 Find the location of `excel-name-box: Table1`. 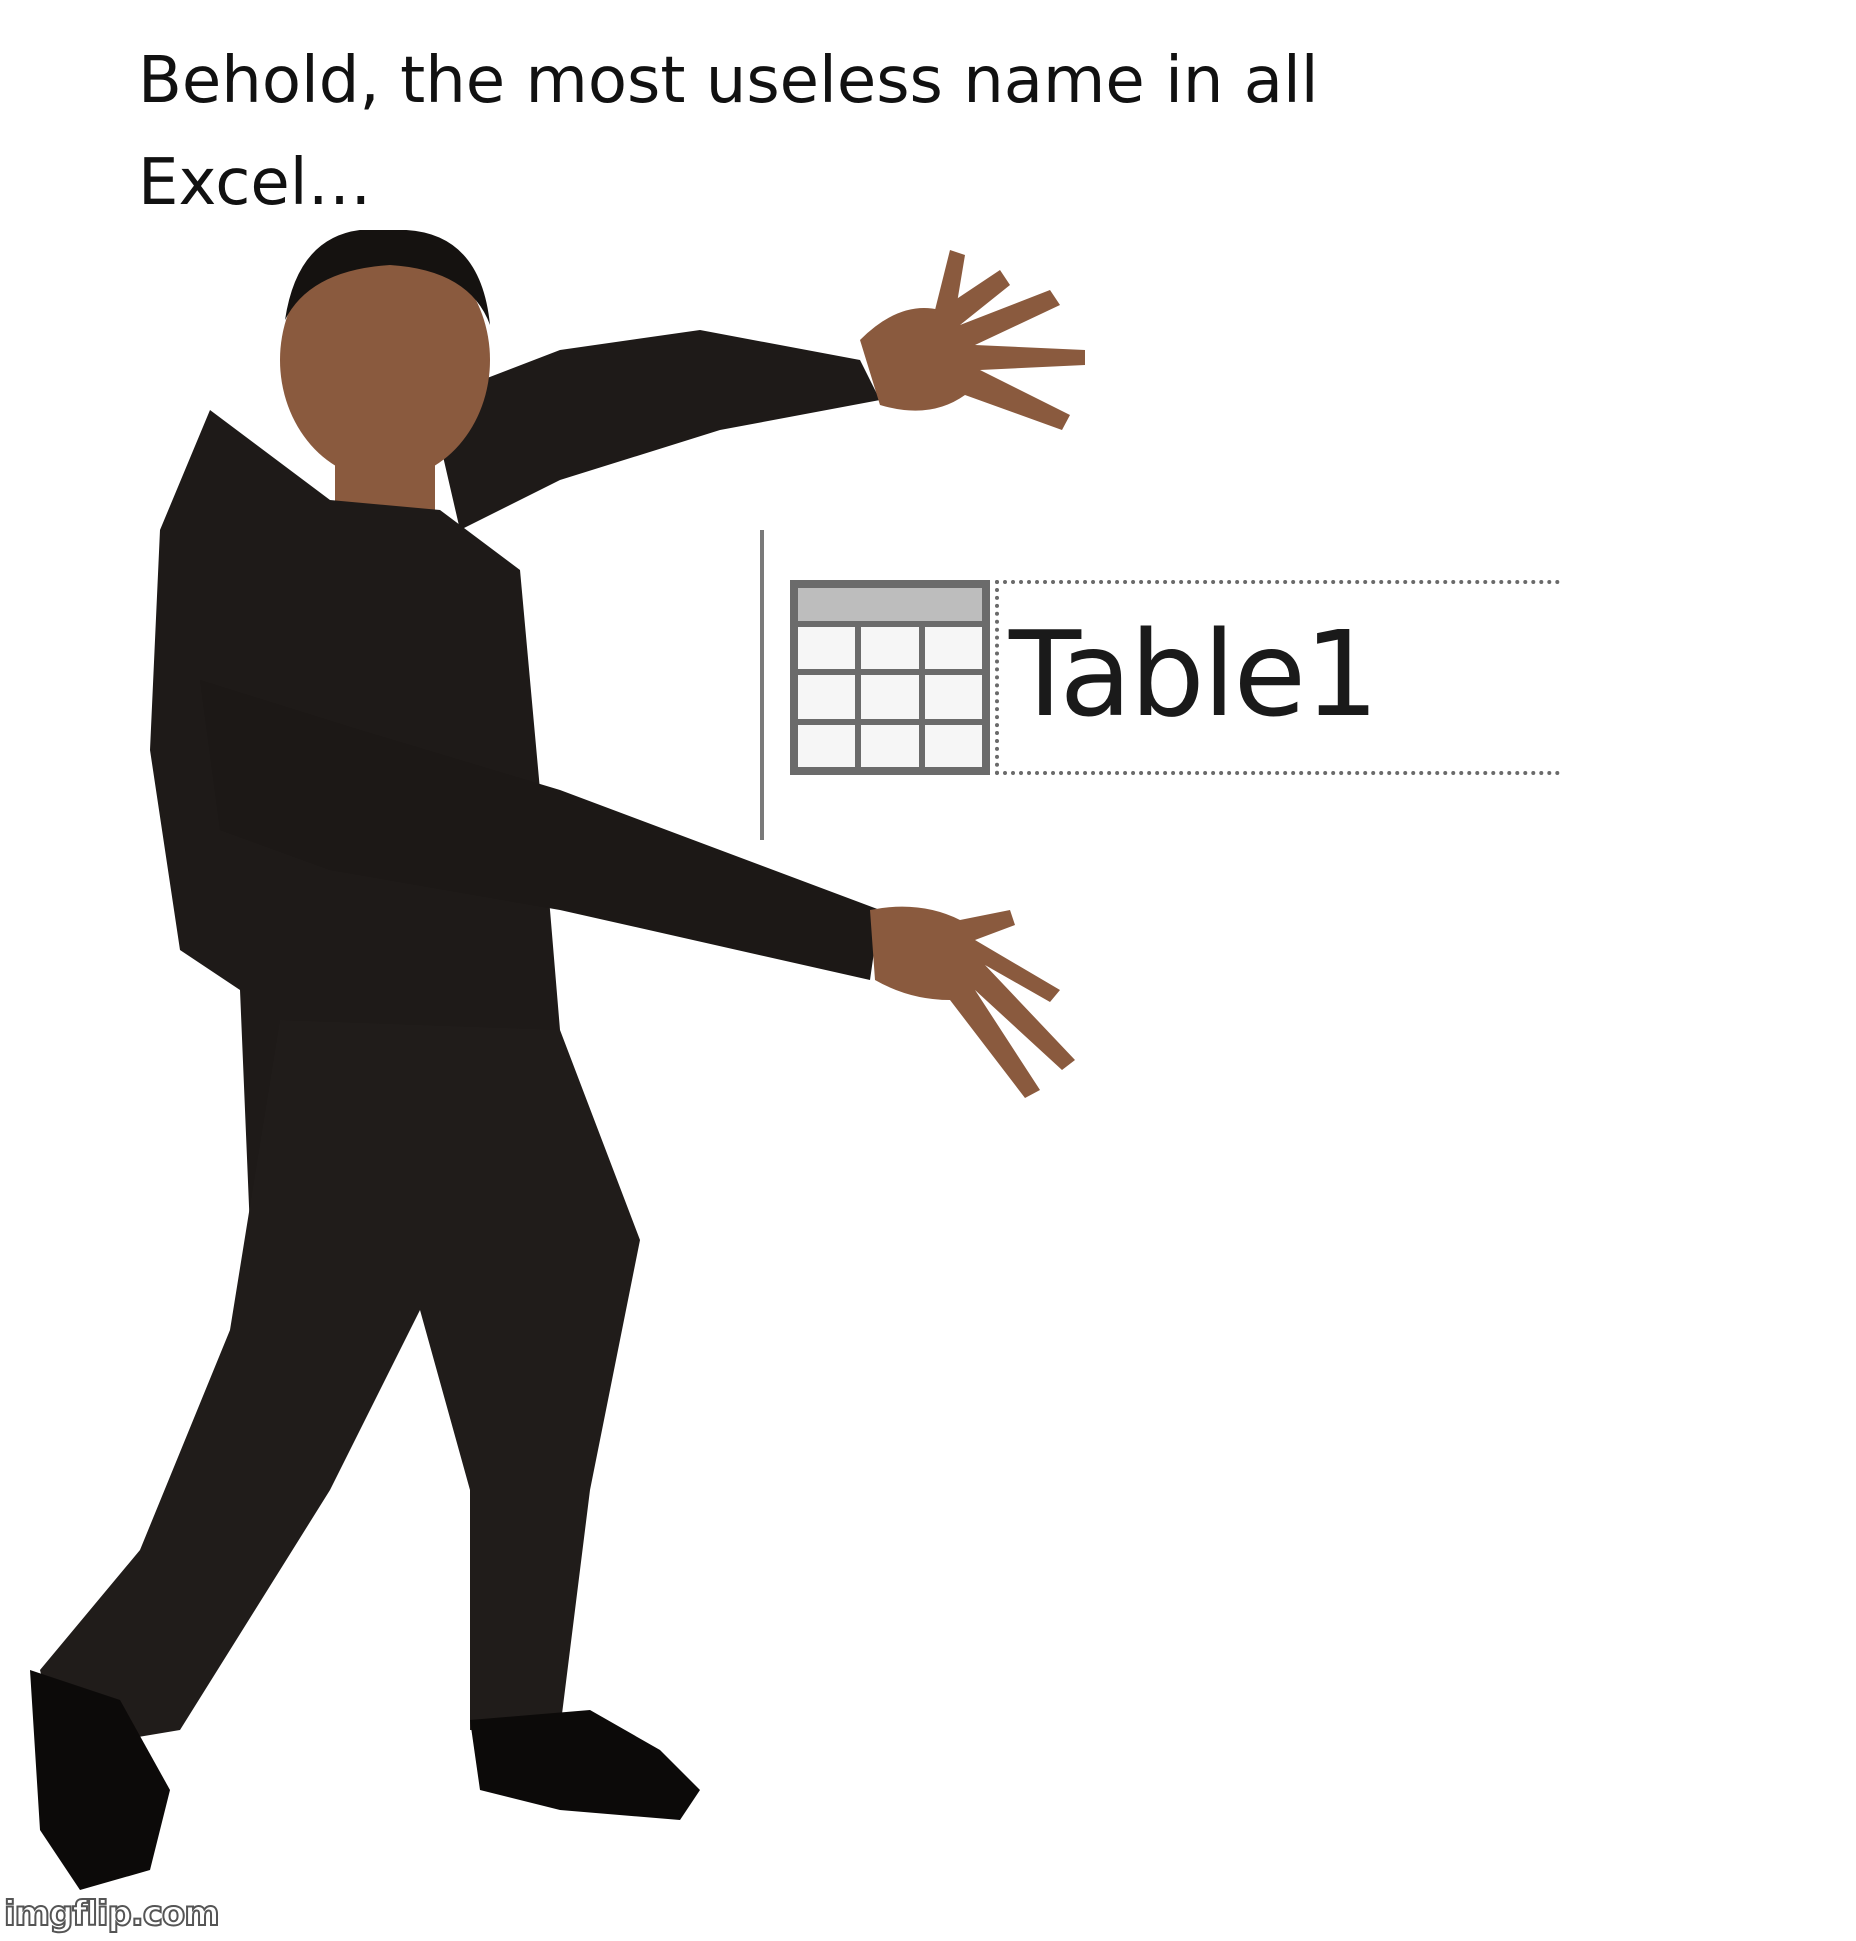

excel-name-box: Table1 is located at coordinates (1160, 690).